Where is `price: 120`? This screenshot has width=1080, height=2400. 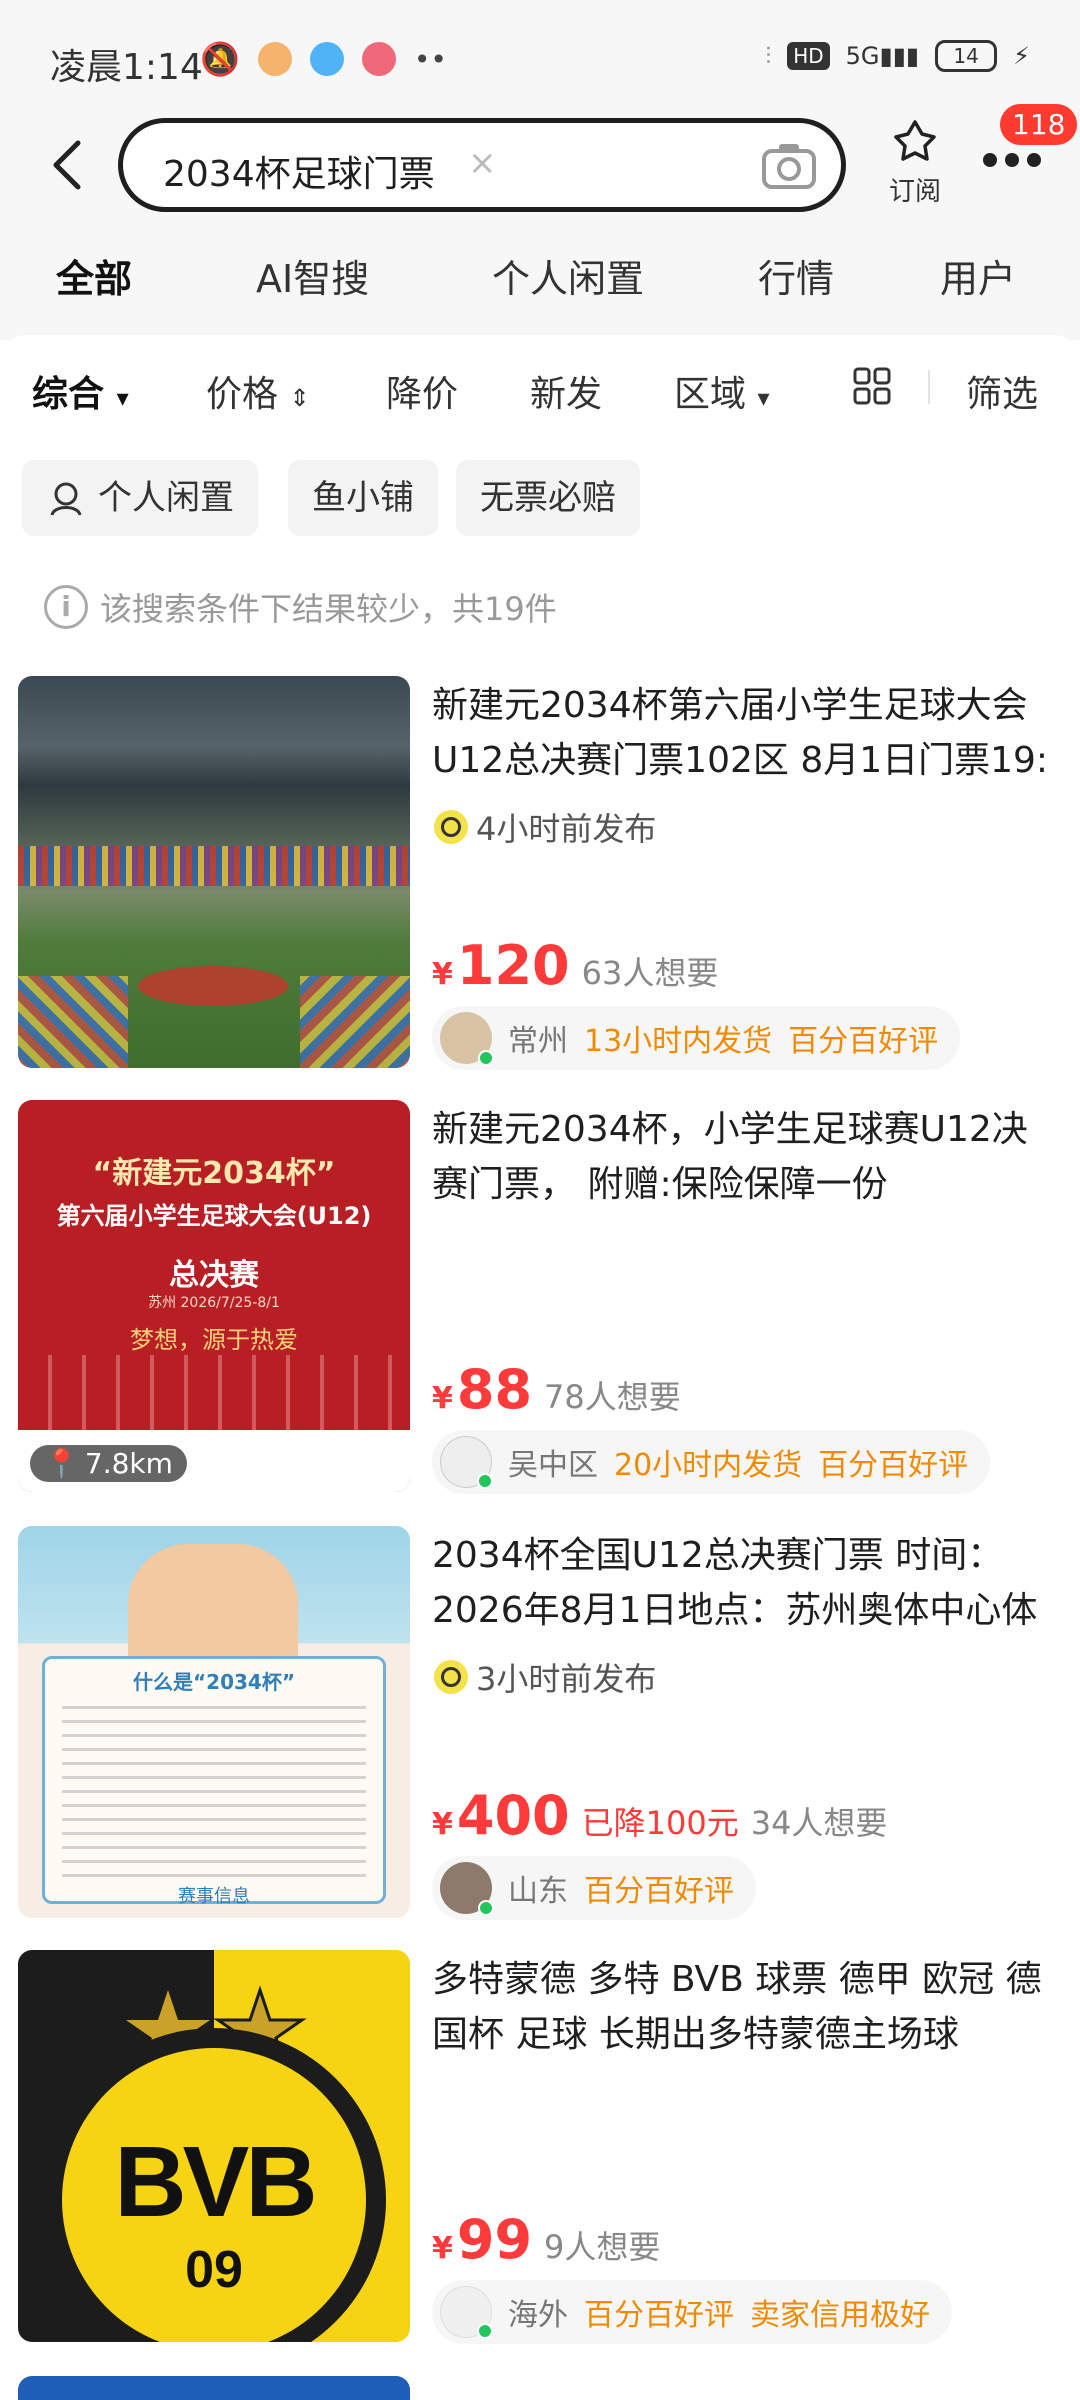 price: 120 is located at coordinates (513, 965).